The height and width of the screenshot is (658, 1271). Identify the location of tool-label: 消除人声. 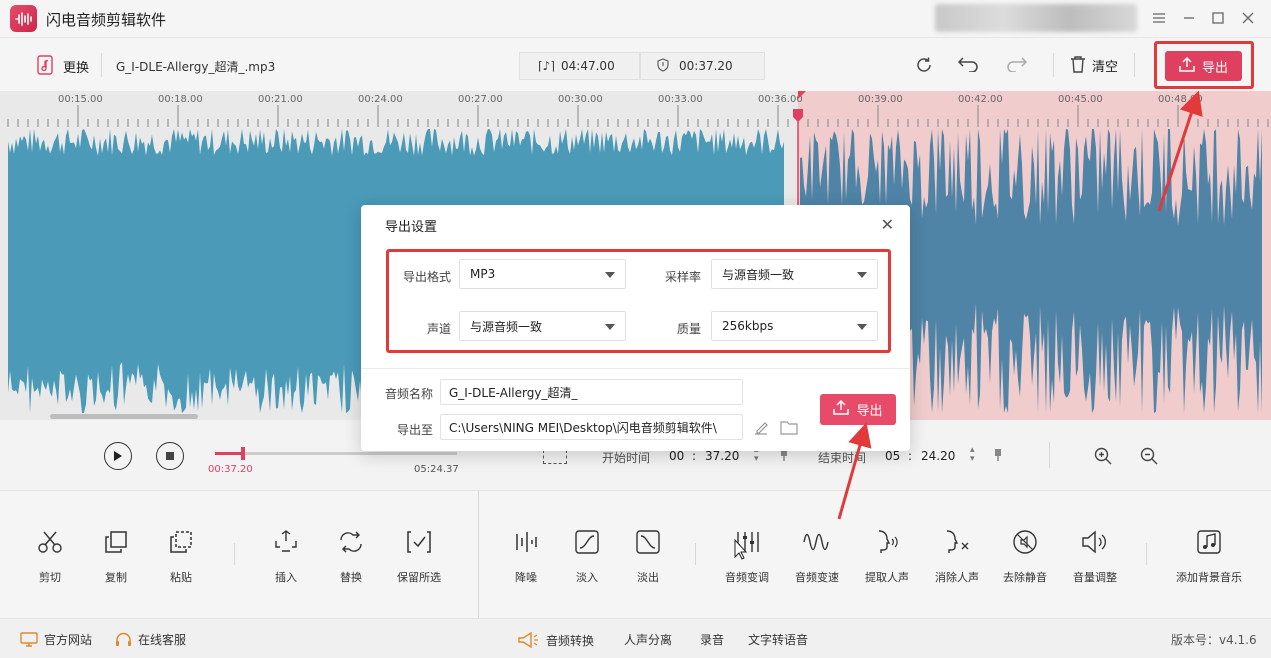
(957, 577).